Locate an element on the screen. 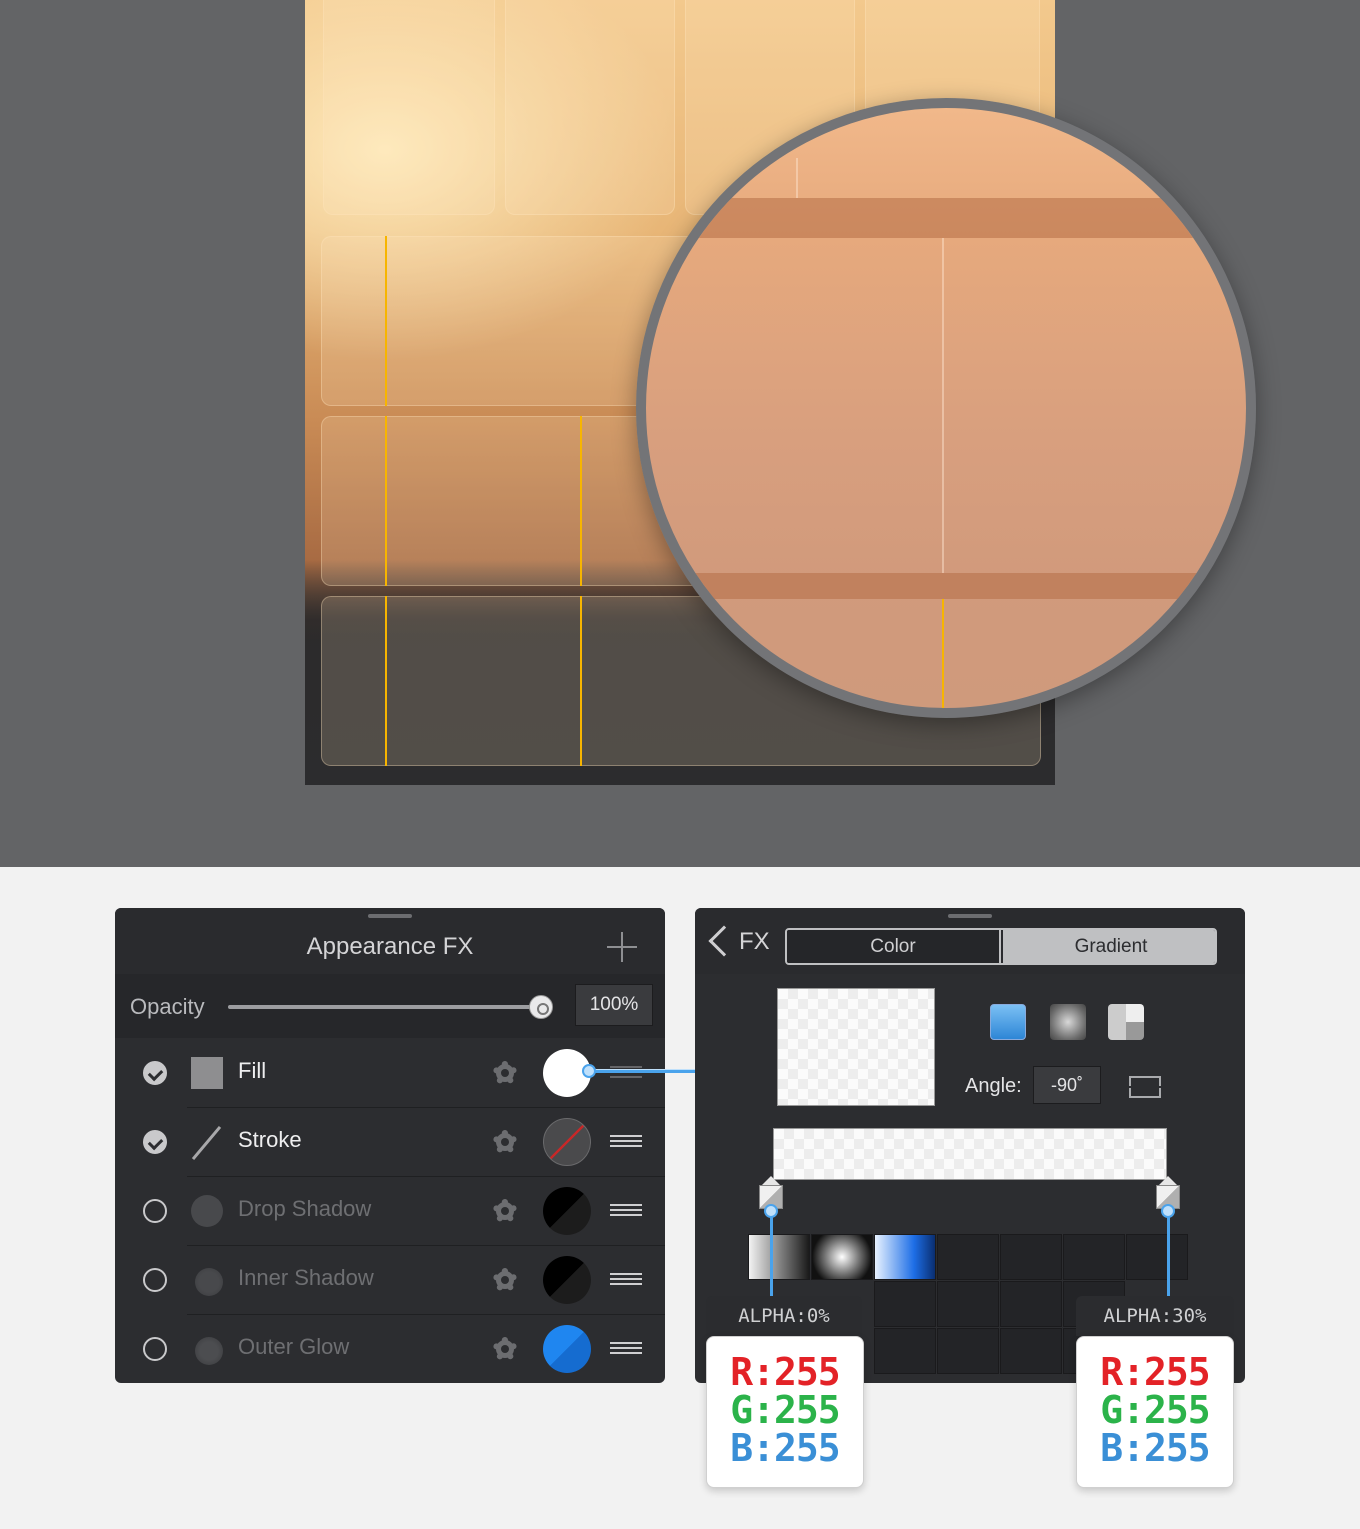  angle-label: Angle: is located at coordinates (993, 1086).